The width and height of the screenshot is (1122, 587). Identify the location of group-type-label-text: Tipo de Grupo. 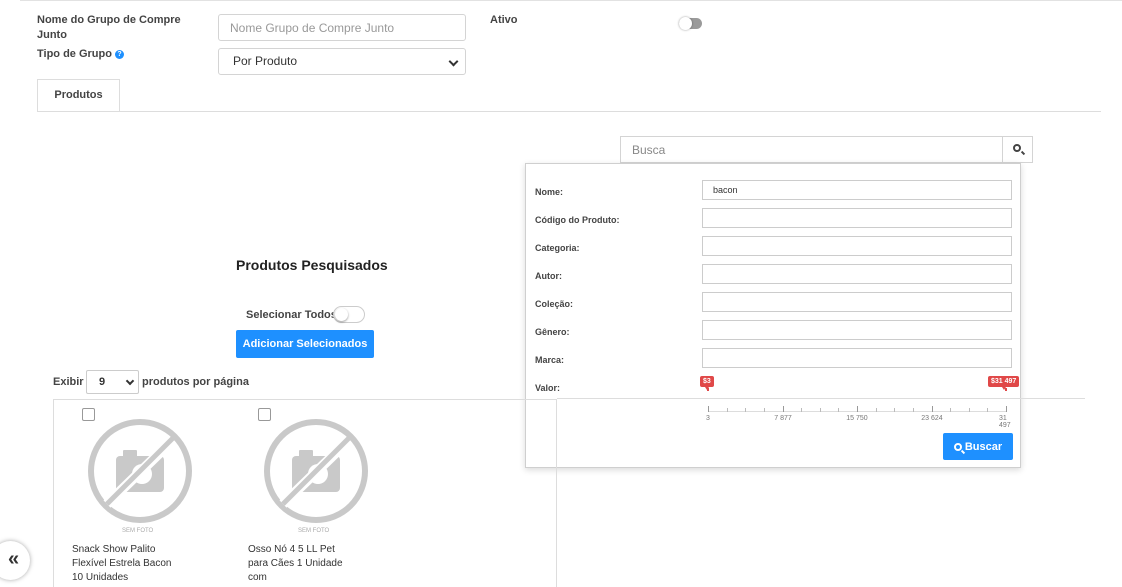
(74, 54).